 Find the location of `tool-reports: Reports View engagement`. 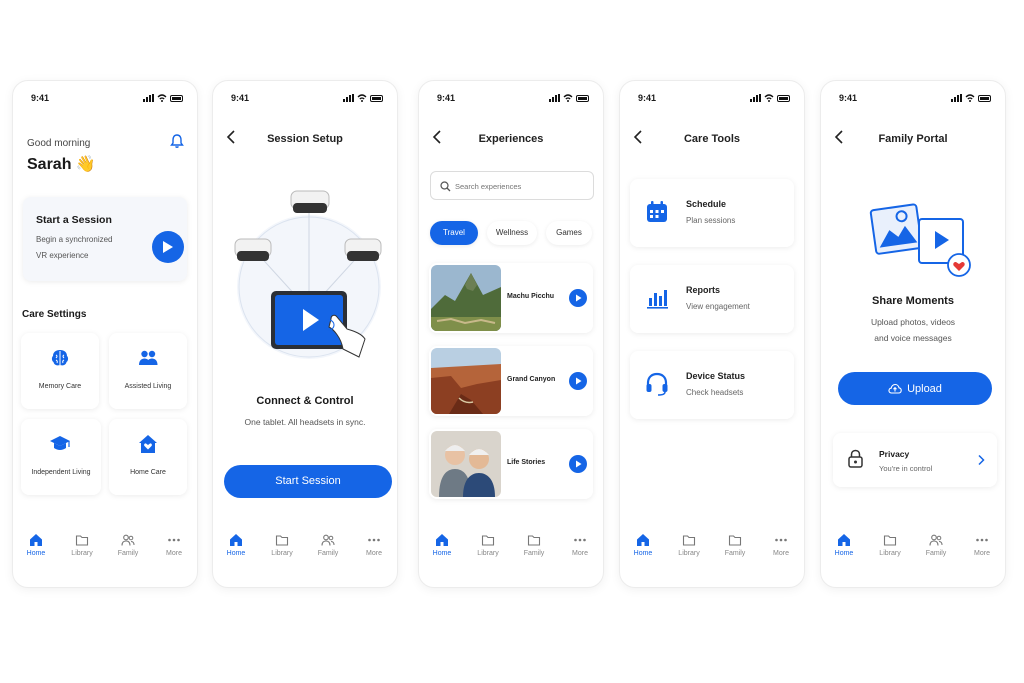

tool-reports: Reports View engagement is located at coordinates (712, 299).